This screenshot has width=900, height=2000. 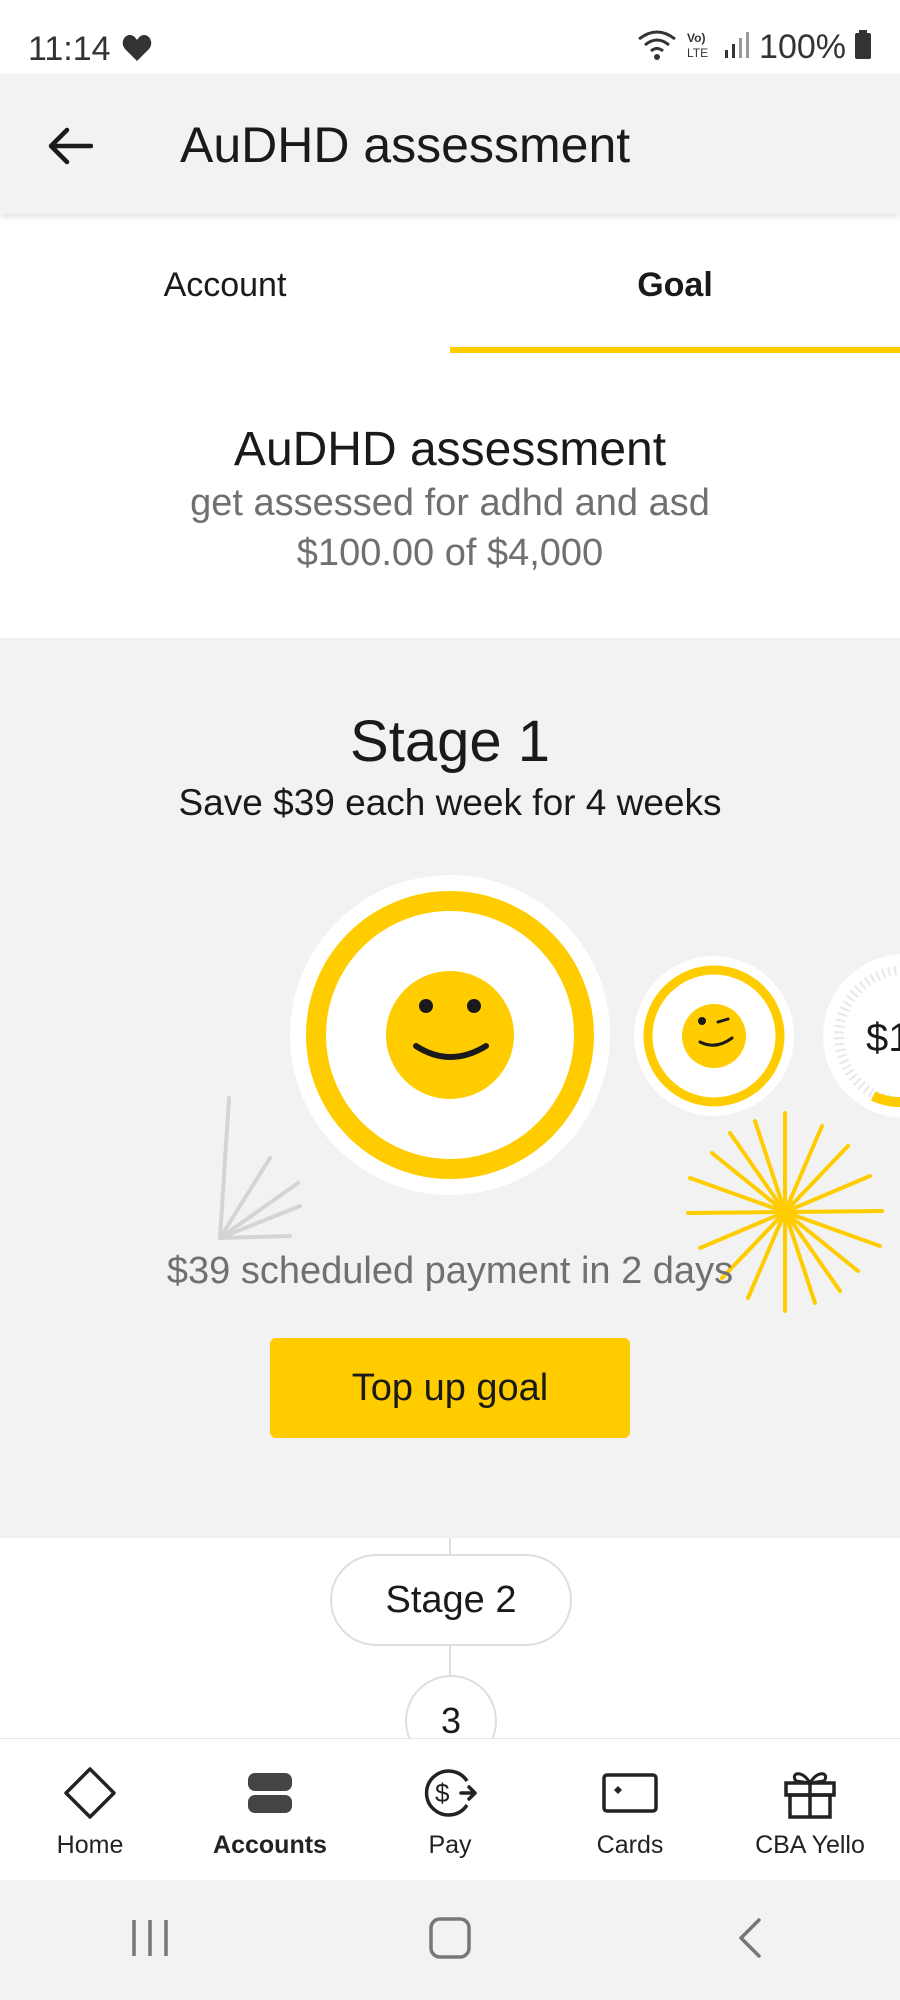 What do you see at coordinates (270, 1845) in the screenshot?
I see `nav-accounts-label: Accounts` at bounding box center [270, 1845].